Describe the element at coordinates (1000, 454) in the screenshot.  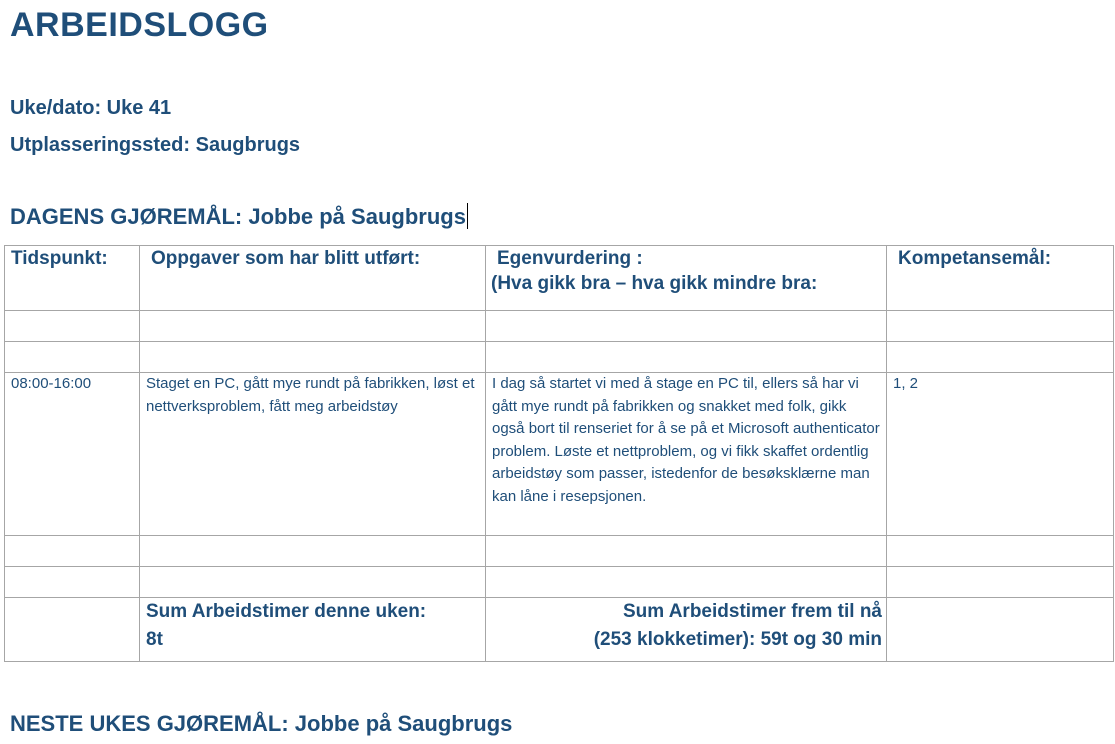
I see `entry-goals: 1, 2` at that location.